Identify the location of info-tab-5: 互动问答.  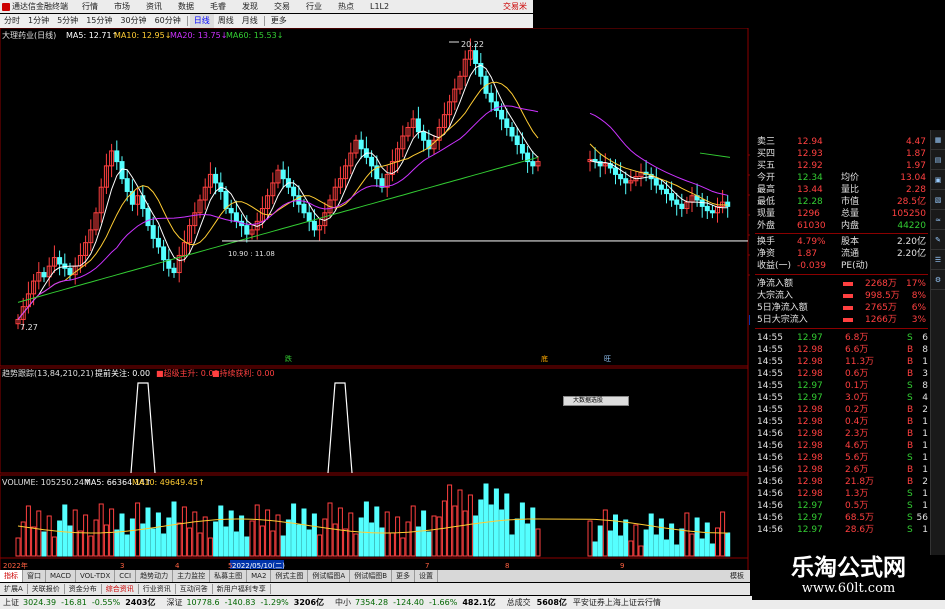
(194, 589).